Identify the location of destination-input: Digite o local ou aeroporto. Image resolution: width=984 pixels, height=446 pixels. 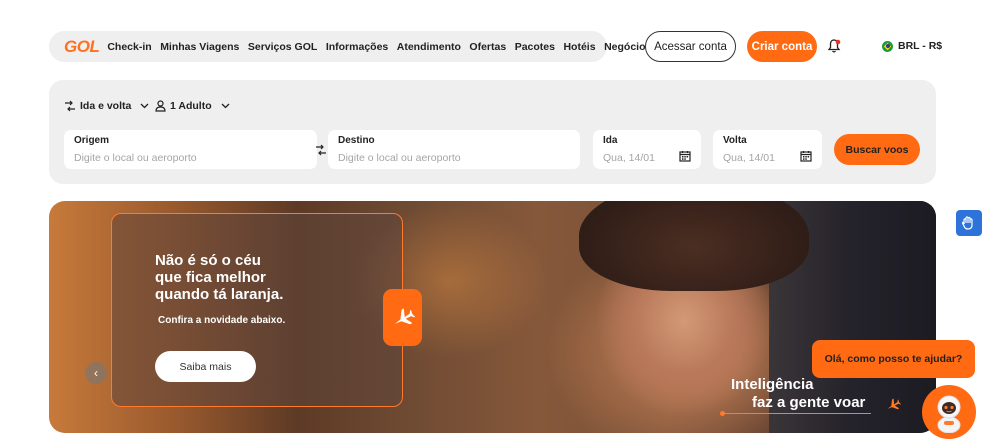
(454, 158).